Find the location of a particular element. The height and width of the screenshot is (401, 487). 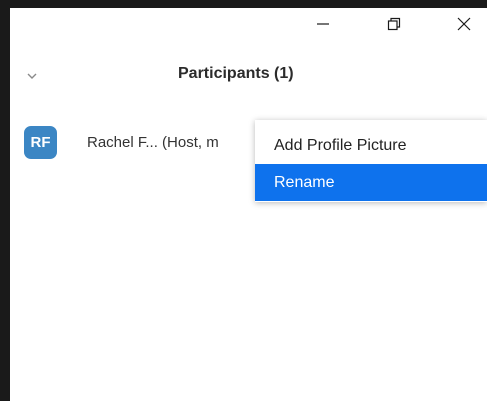

minimize-button is located at coordinates (323, 24).